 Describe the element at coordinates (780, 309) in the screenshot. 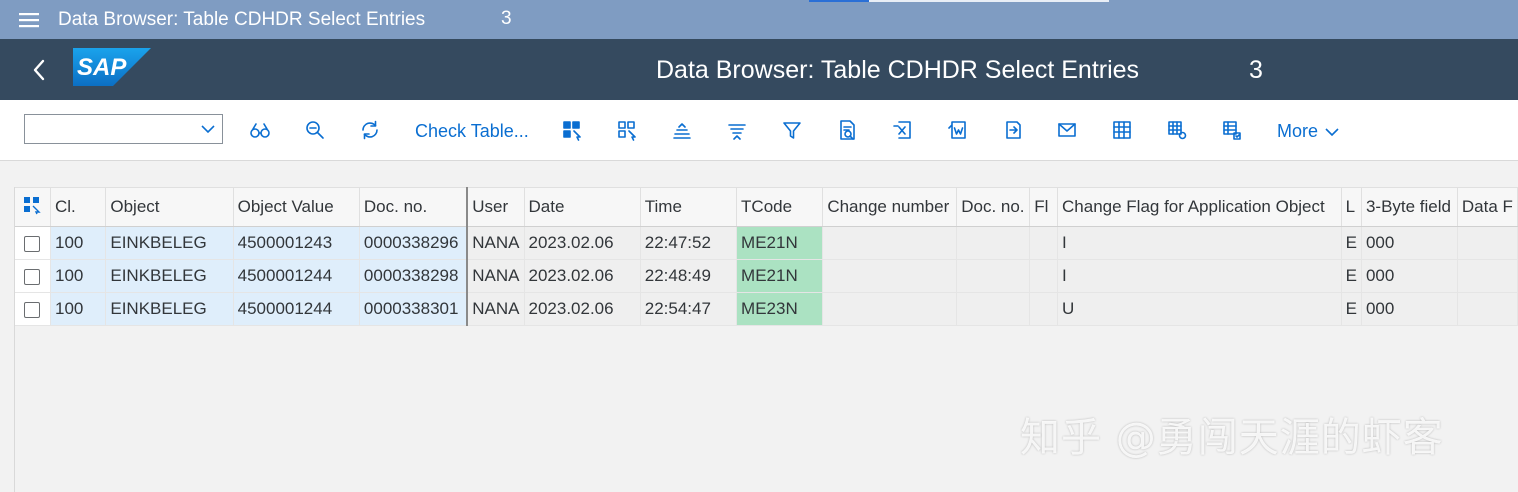

I see `cell-tcode: ME23N` at that location.